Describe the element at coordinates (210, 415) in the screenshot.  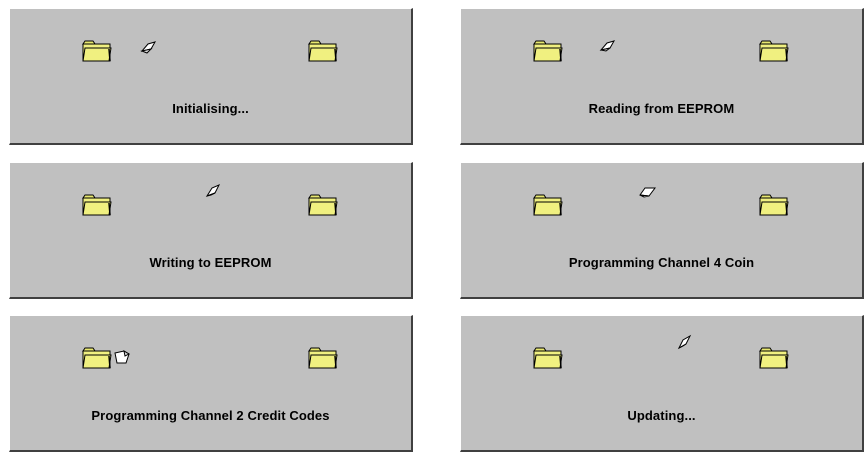
I see `status-text: Programming Channel 2 Credit Codes` at that location.